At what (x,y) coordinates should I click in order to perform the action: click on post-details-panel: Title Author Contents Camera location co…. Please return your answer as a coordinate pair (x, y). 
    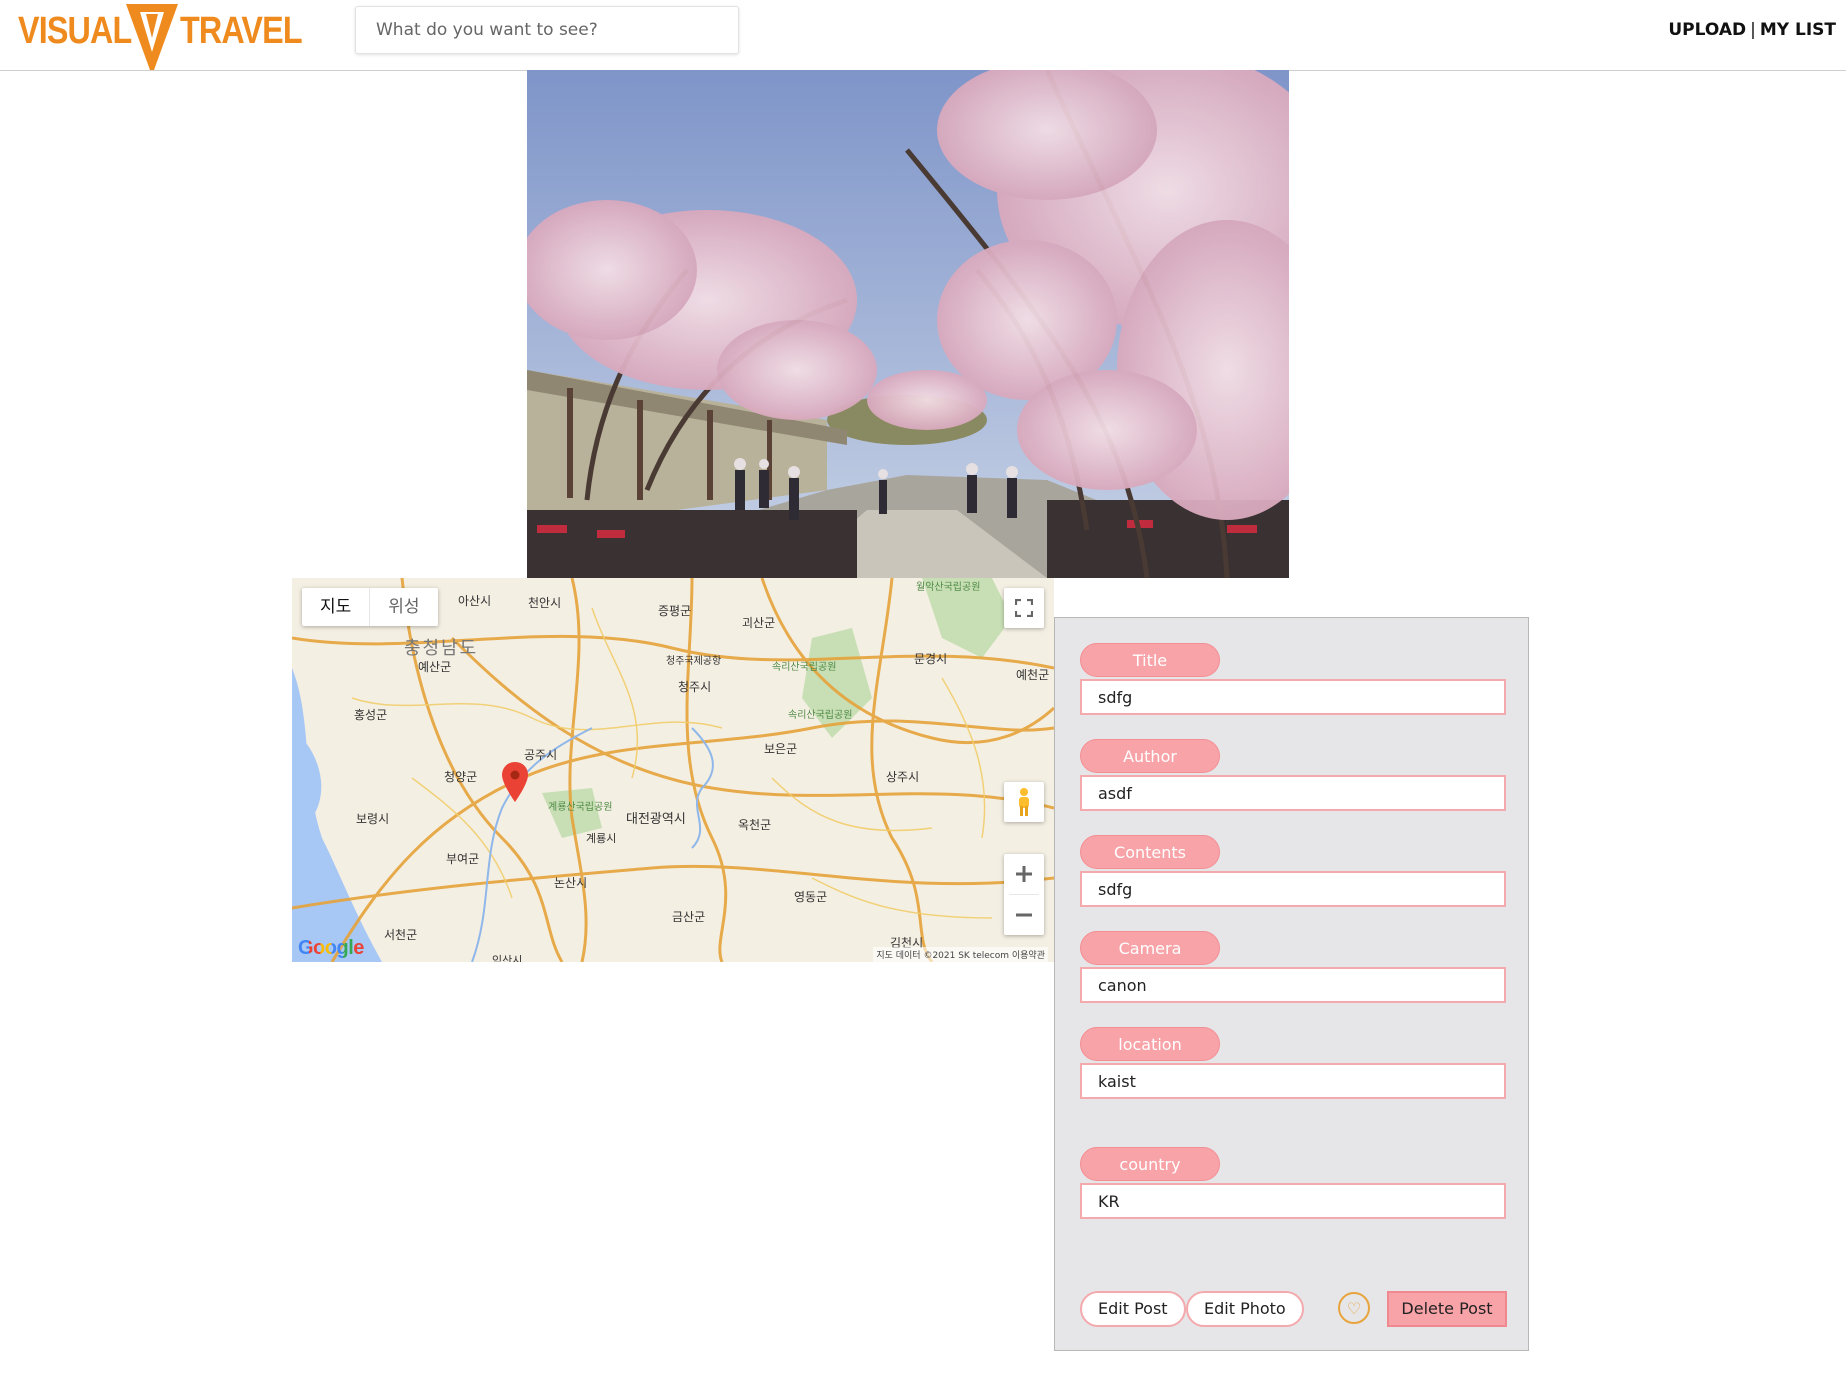
    Looking at the image, I should click on (1291, 984).